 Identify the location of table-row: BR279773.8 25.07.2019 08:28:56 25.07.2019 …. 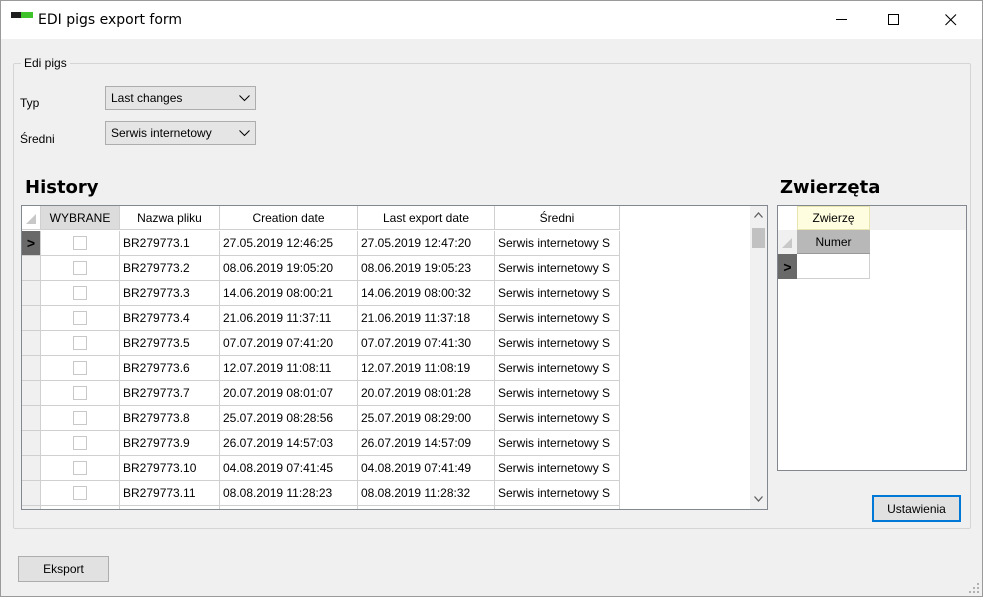
(321, 418).